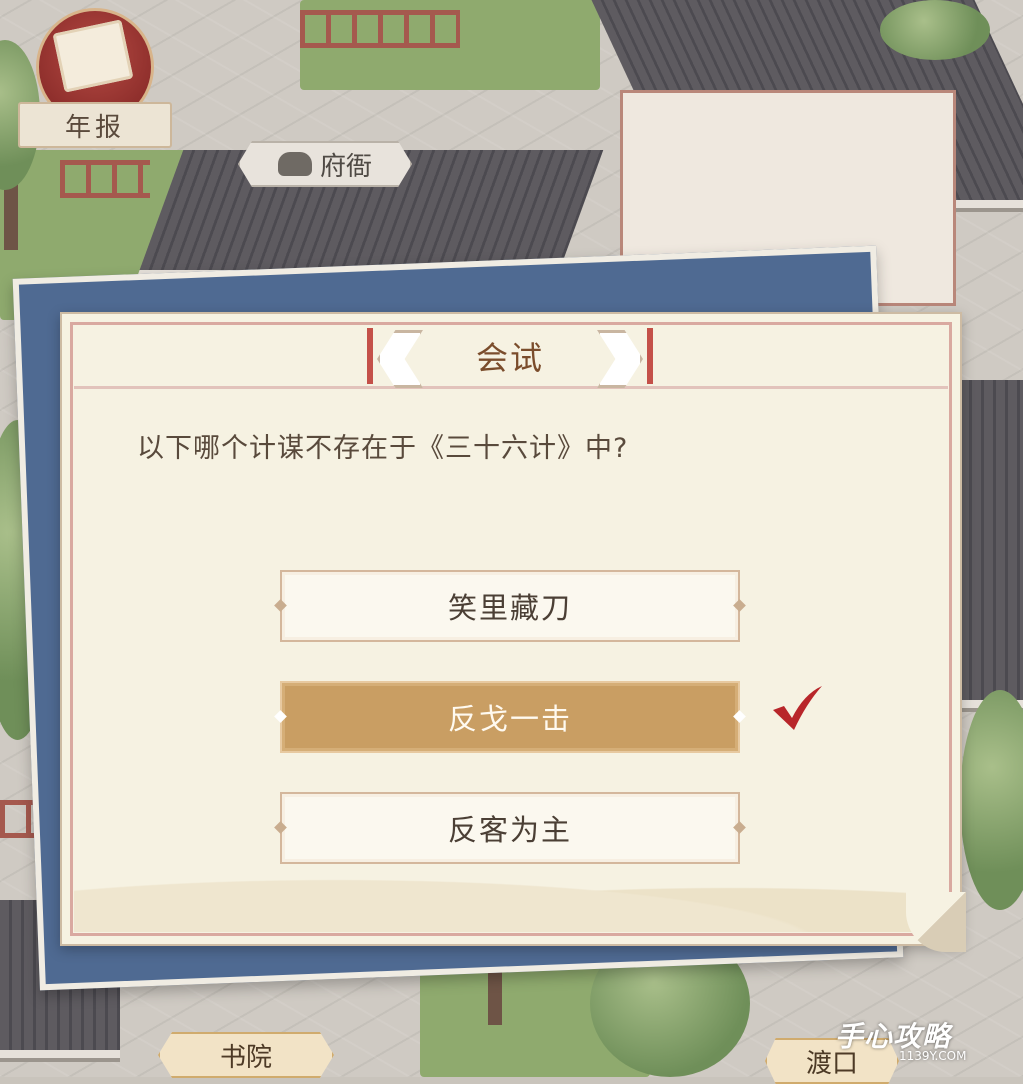 This screenshot has height=1084, width=1023. Describe the element at coordinates (245, 1057) in the screenshot. I see `academy-text: 书院` at that location.